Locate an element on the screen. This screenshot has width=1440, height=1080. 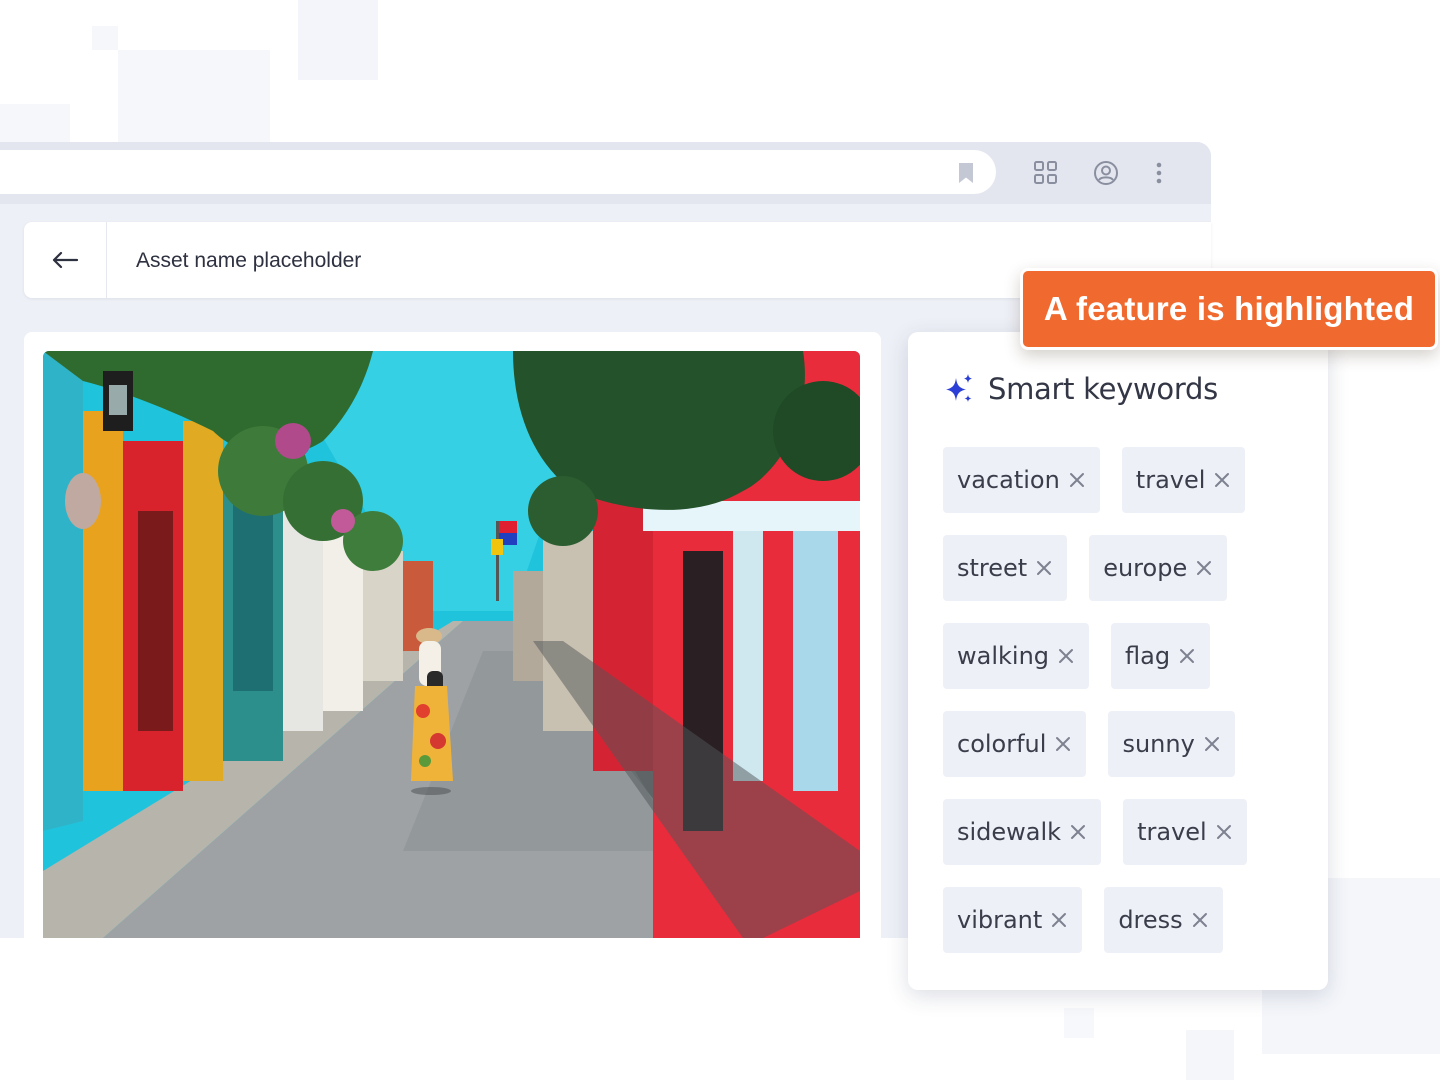
keyword-label: colorful is located at coordinates (1002, 744).